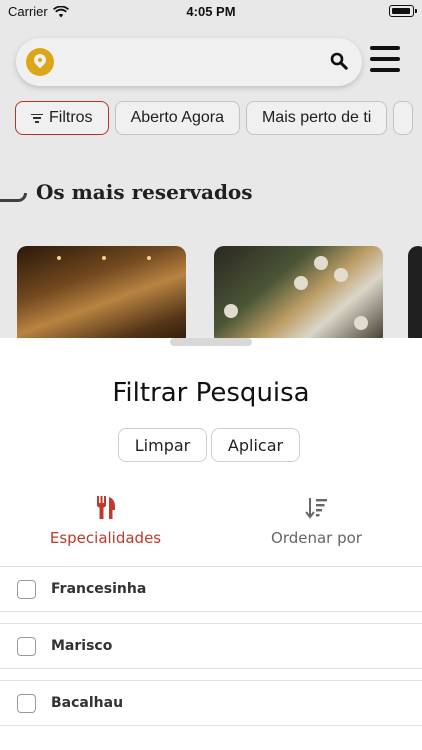 This screenshot has width=422, height=750. What do you see at coordinates (316, 522) in the screenshot?
I see `tab-sort-by: Ordenar por` at bounding box center [316, 522].